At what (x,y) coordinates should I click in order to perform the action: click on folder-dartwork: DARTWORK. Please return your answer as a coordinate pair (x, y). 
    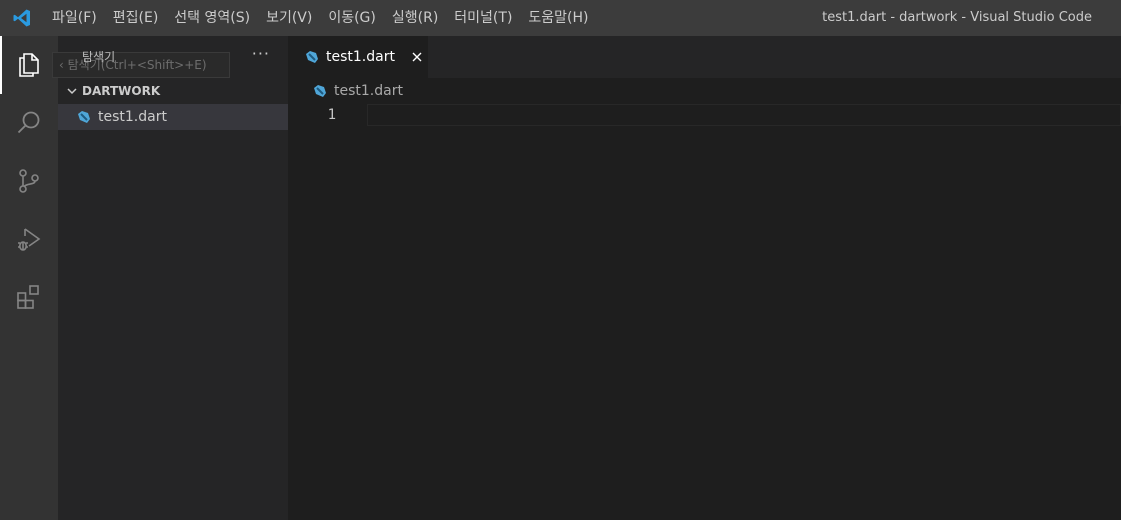
    Looking at the image, I should click on (173, 91).